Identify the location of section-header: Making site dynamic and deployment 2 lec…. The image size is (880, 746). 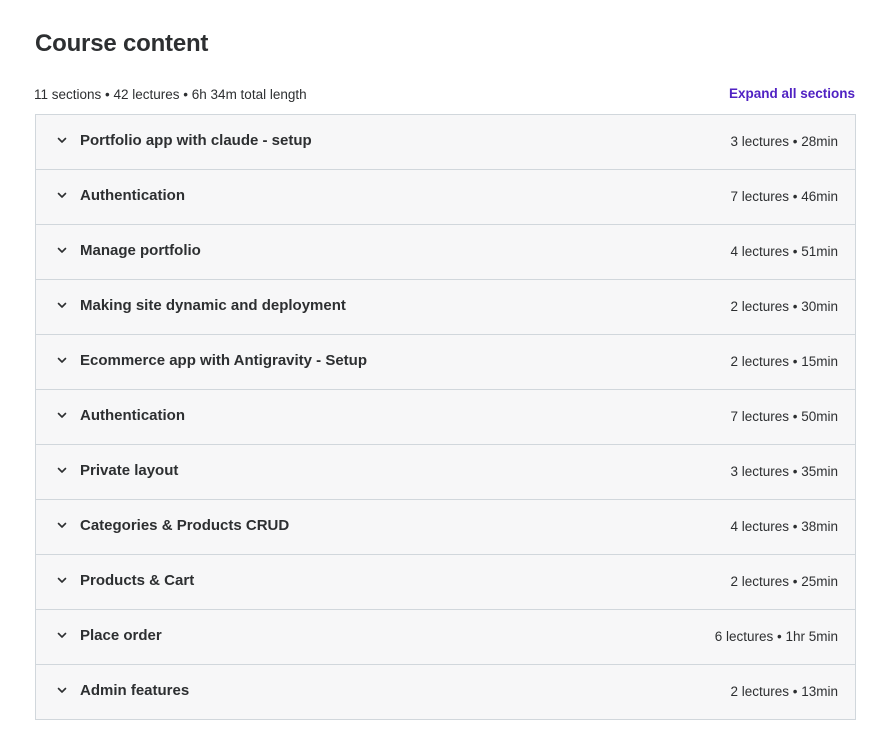
(445, 307).